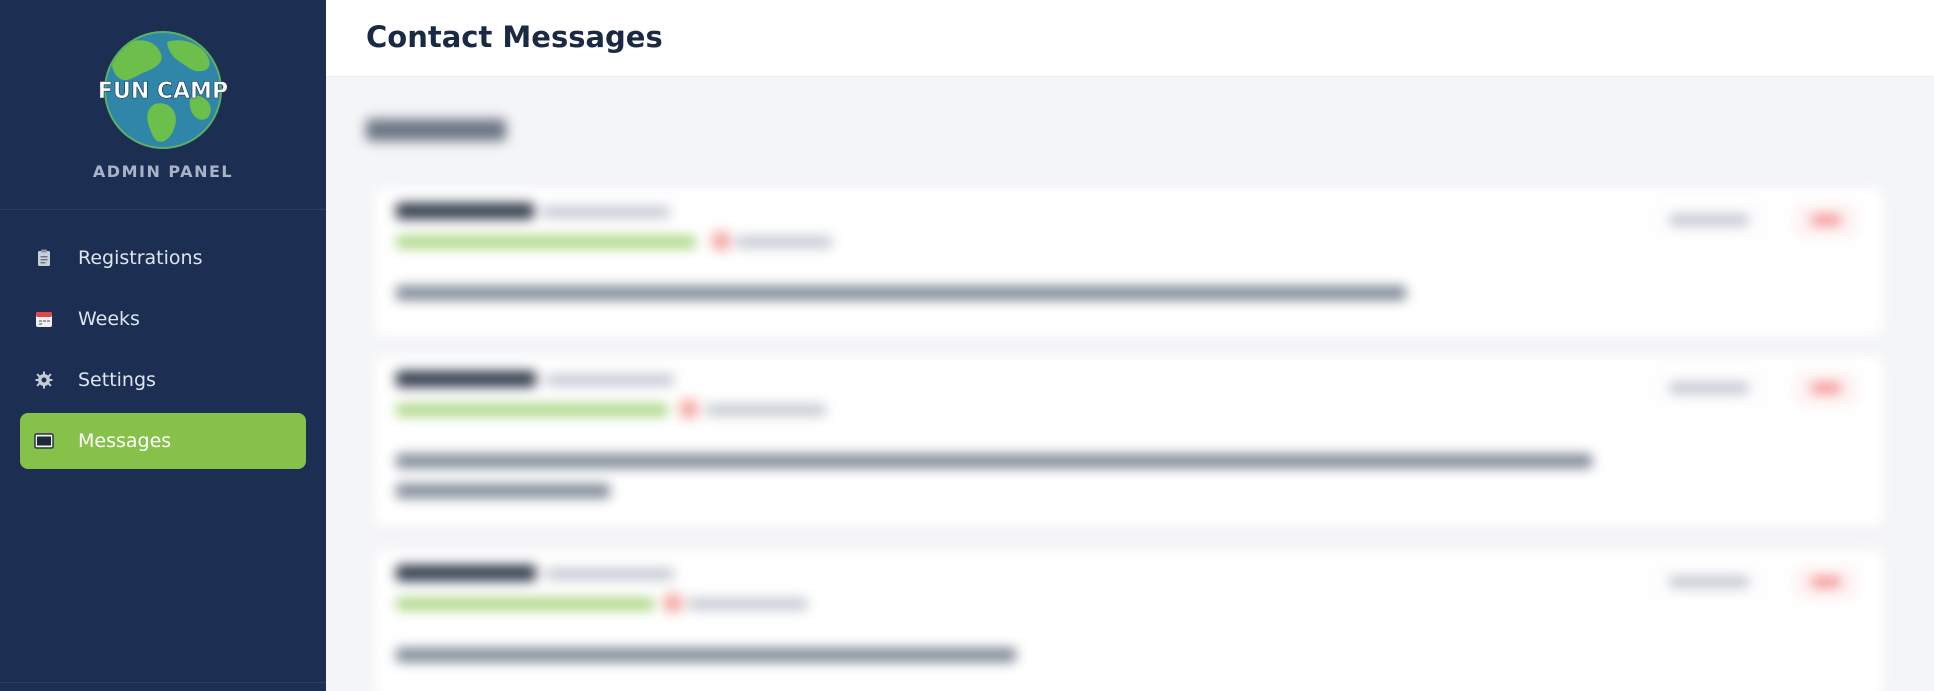 The height and width of the screenshot is (691, 1934). I want to click on sidebar-item-label: Registrations, so click(140, 258).